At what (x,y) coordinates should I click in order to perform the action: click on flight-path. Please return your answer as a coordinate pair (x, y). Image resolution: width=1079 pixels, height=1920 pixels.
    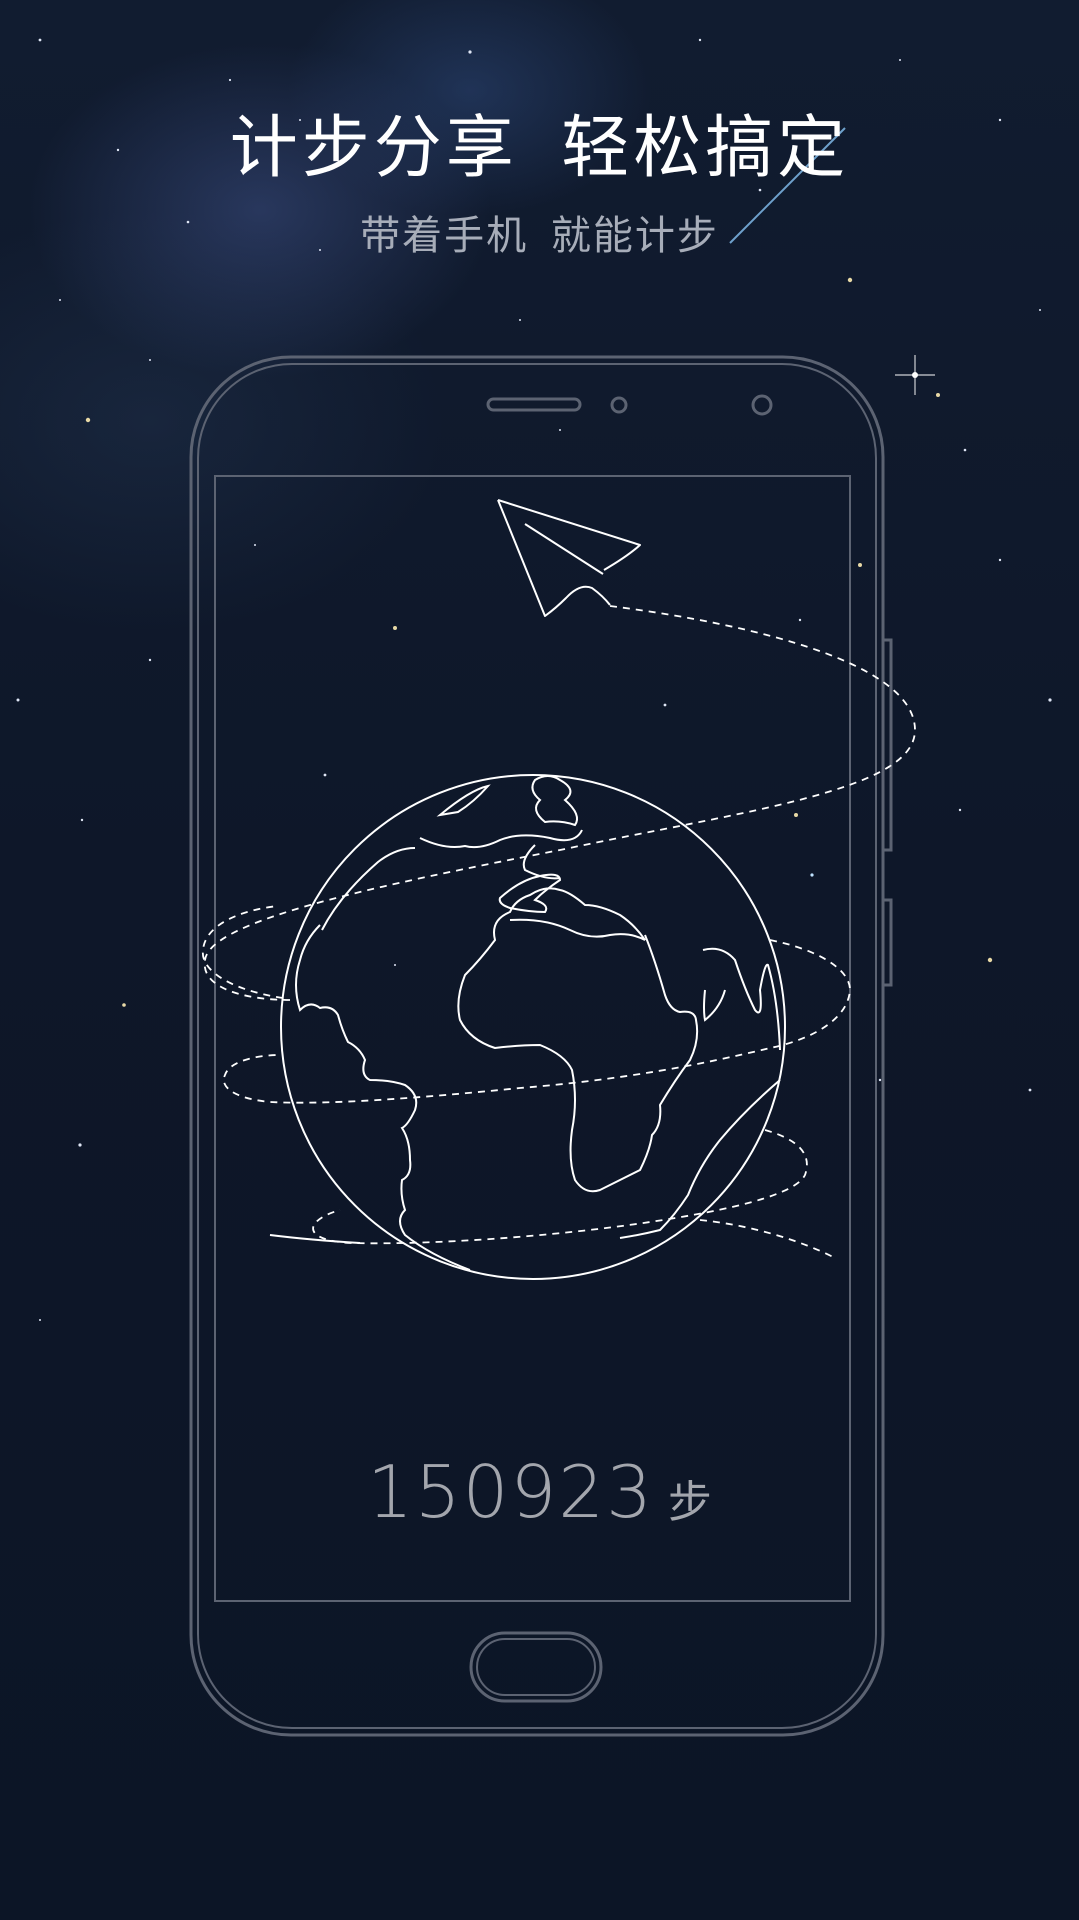
    Looking at the image, I should click on (559, 803).